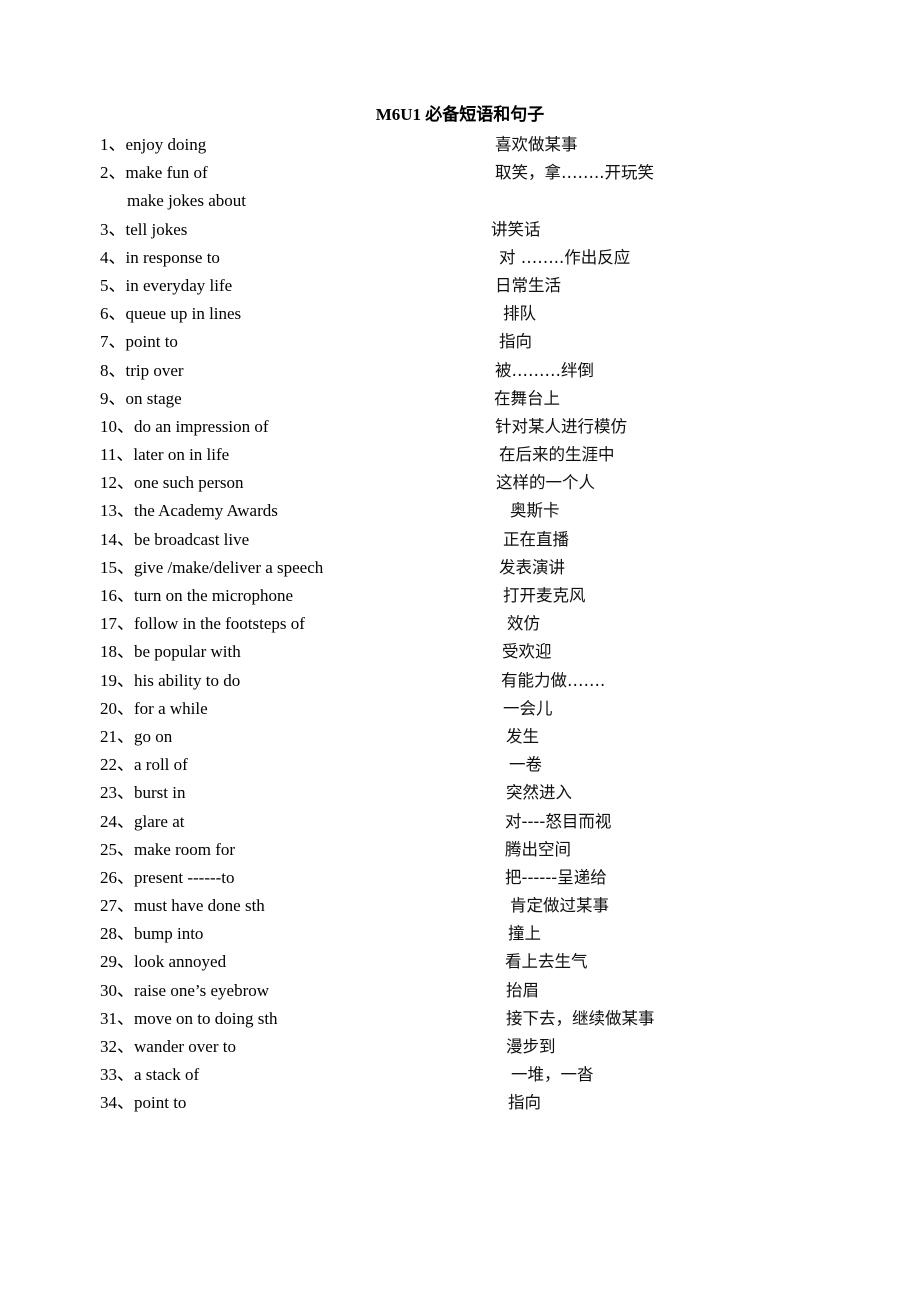 This screenshot has width=920, height=1300. What do you see at coordinates (544, 370) in the screenshot?
I see `chinese-translation: 被………绊倒` at bounding box center [544, 370].